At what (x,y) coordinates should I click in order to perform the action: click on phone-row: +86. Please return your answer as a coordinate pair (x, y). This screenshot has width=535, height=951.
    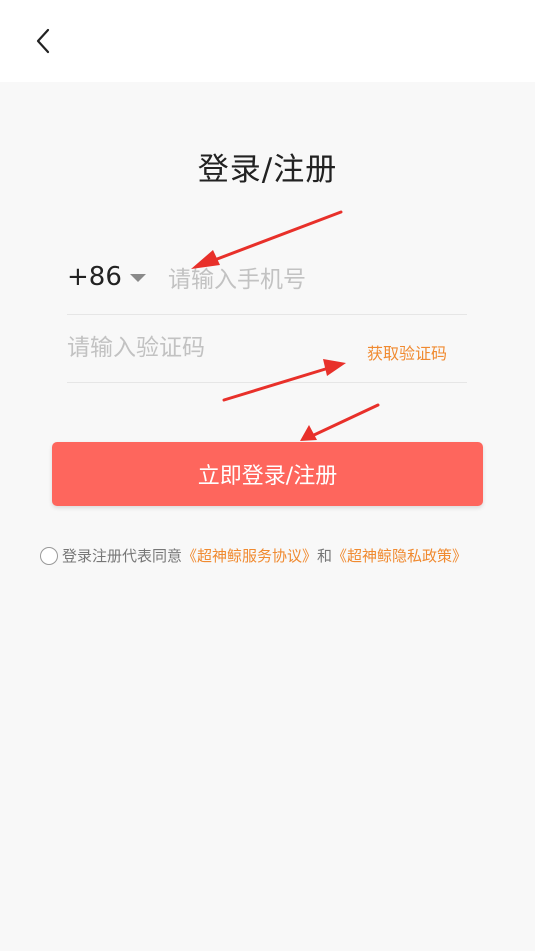
    Looking at the image, I should click on (267, 280).